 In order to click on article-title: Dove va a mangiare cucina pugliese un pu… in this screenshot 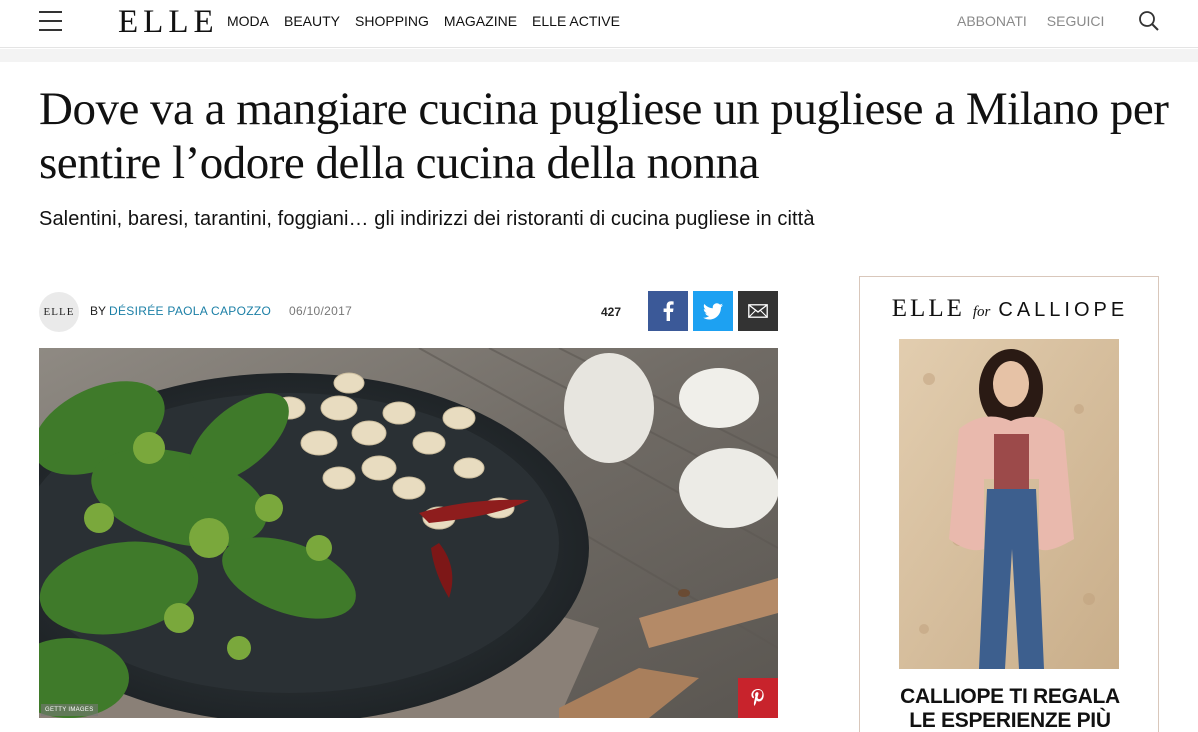, I will do `click(604, 136)`.